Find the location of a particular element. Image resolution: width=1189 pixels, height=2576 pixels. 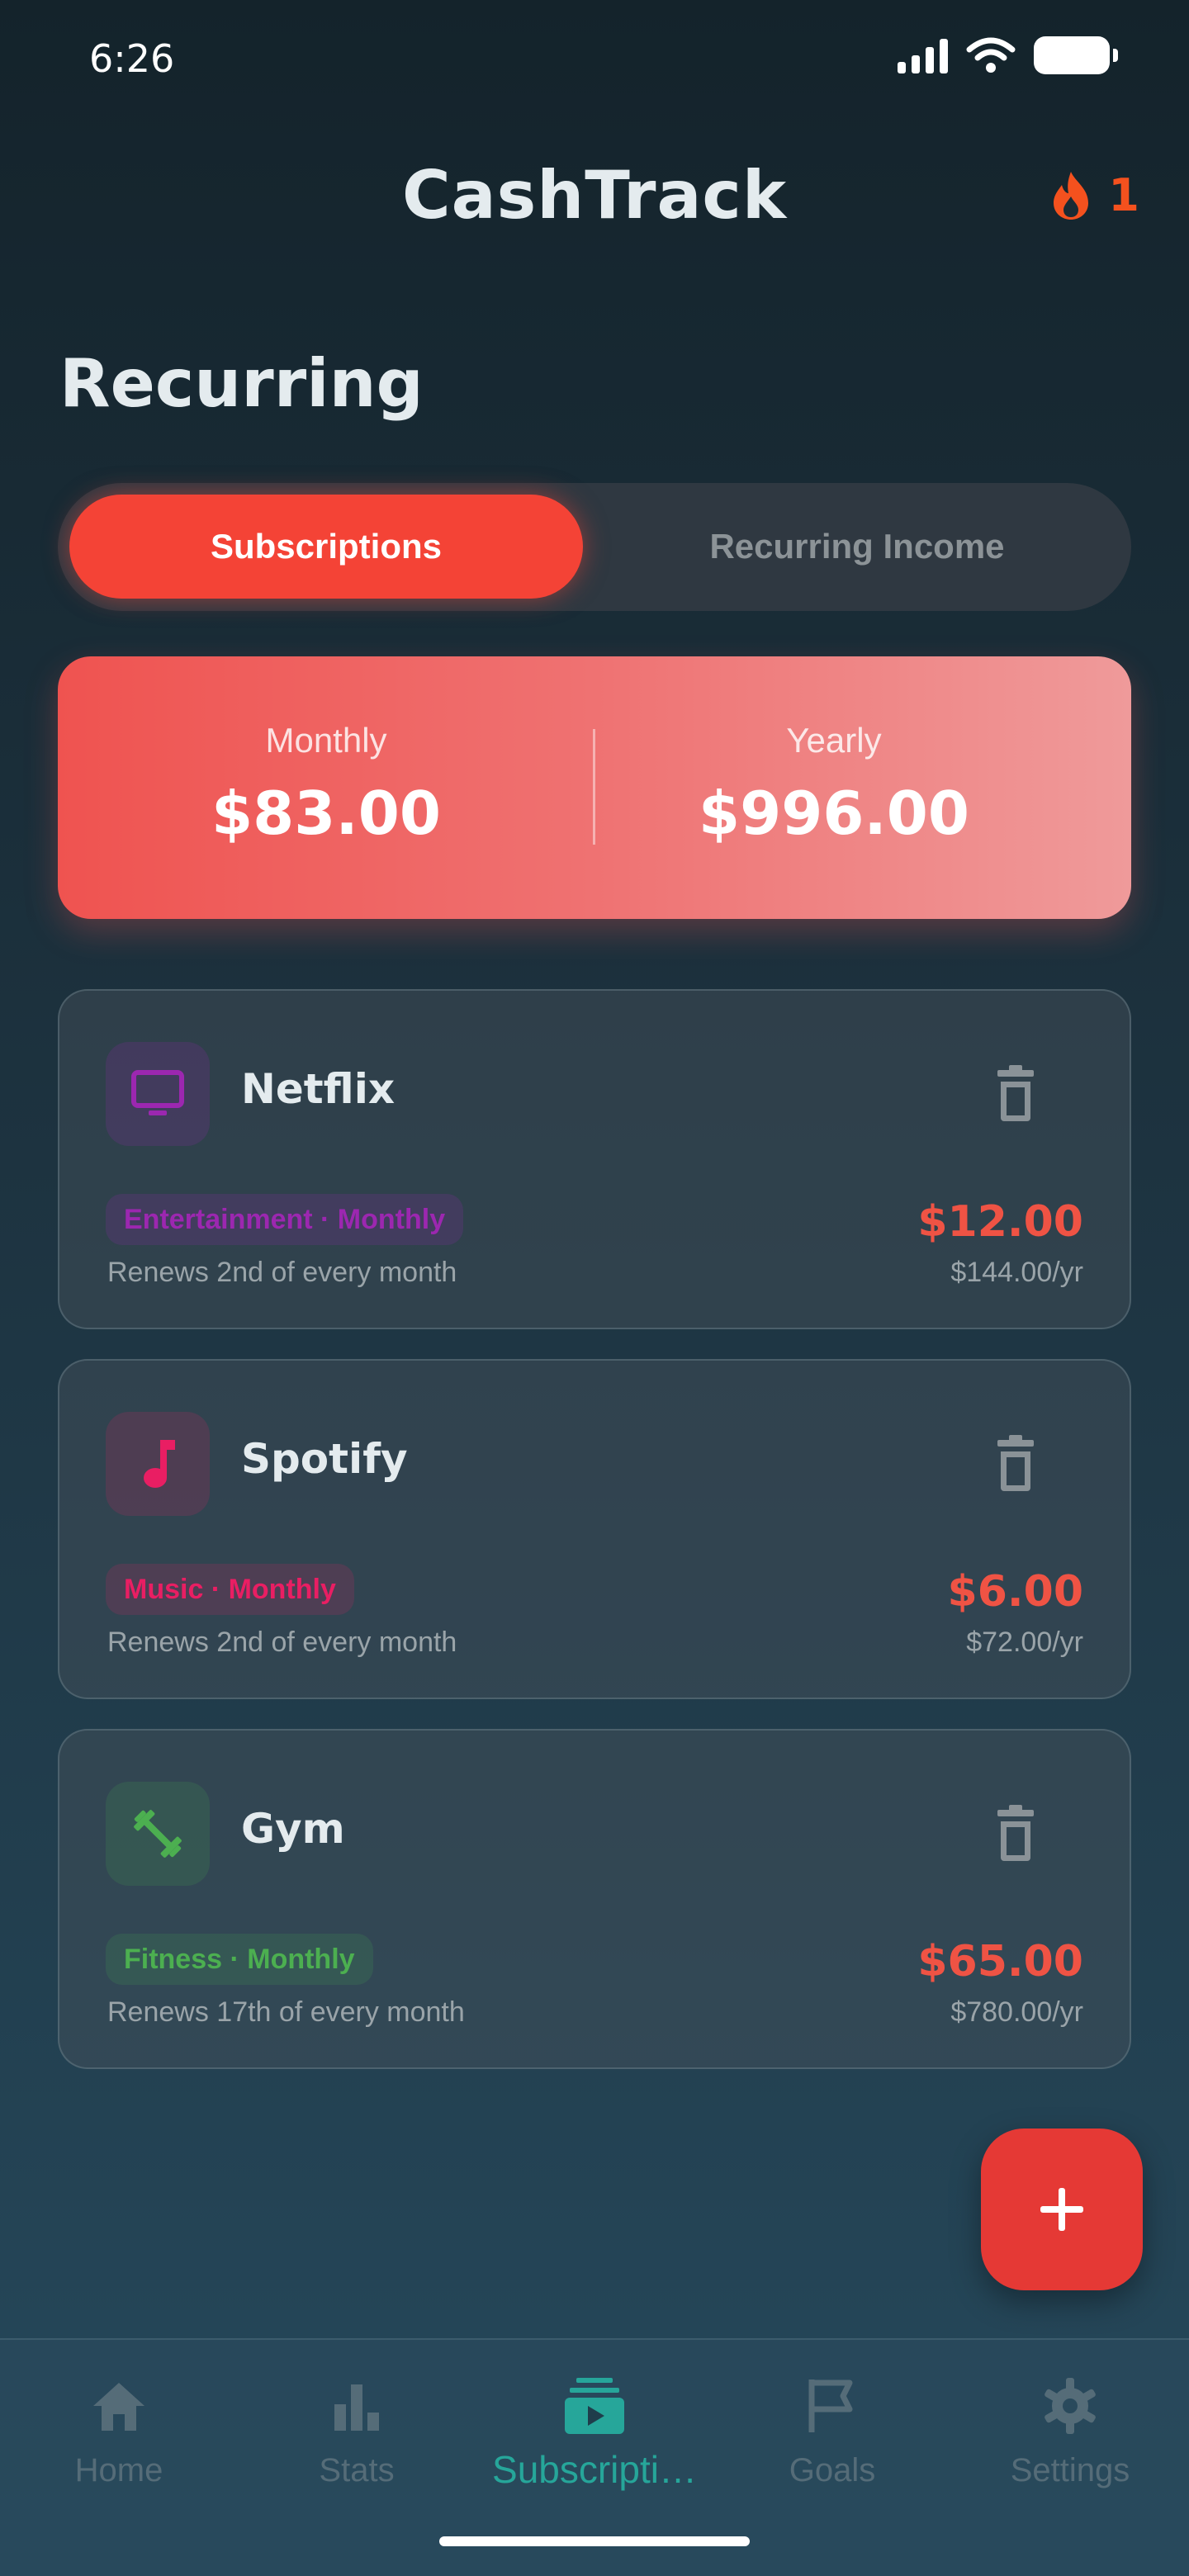

tv-icon is located at coordinates (157, 1092).